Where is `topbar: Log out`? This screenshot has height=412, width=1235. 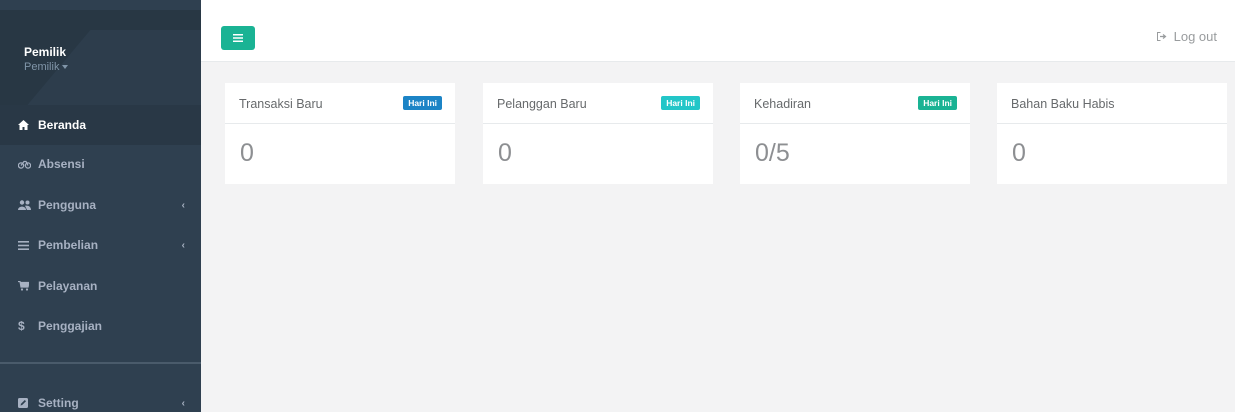
topbar: Log out is located at coordinates (718, 36).